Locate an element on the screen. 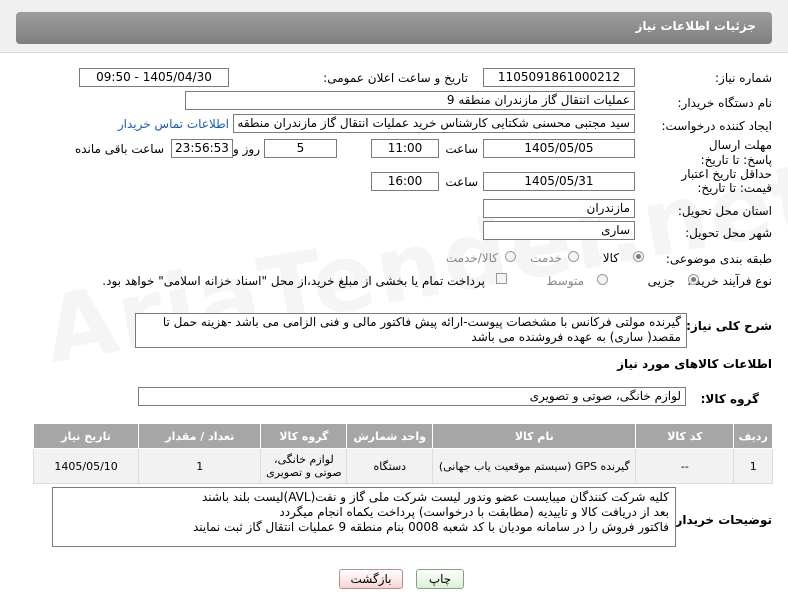 Image resolution: width=788 pixels, height=606 pixels. cell-quantity: 1 is located at coordinates (200, 466).